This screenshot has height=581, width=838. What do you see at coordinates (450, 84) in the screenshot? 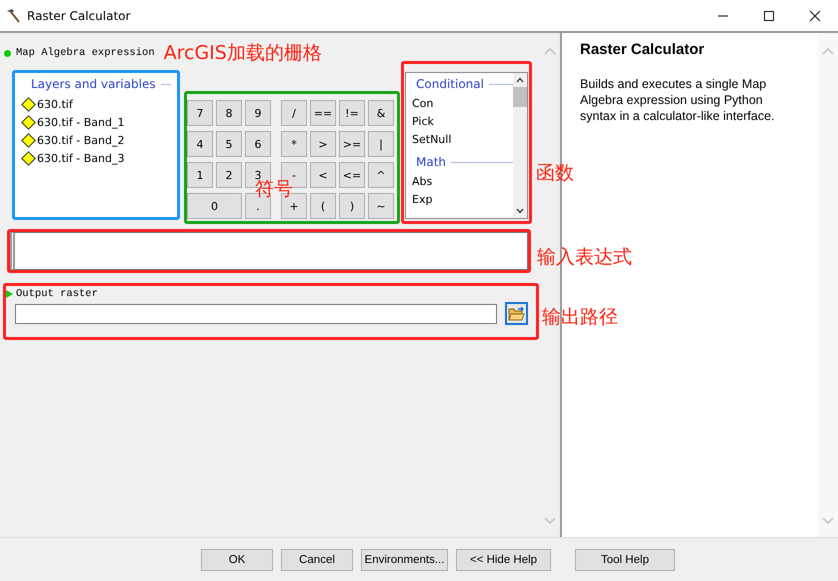
I see `group-heading: Conditional` at bounding box center [450, 84].